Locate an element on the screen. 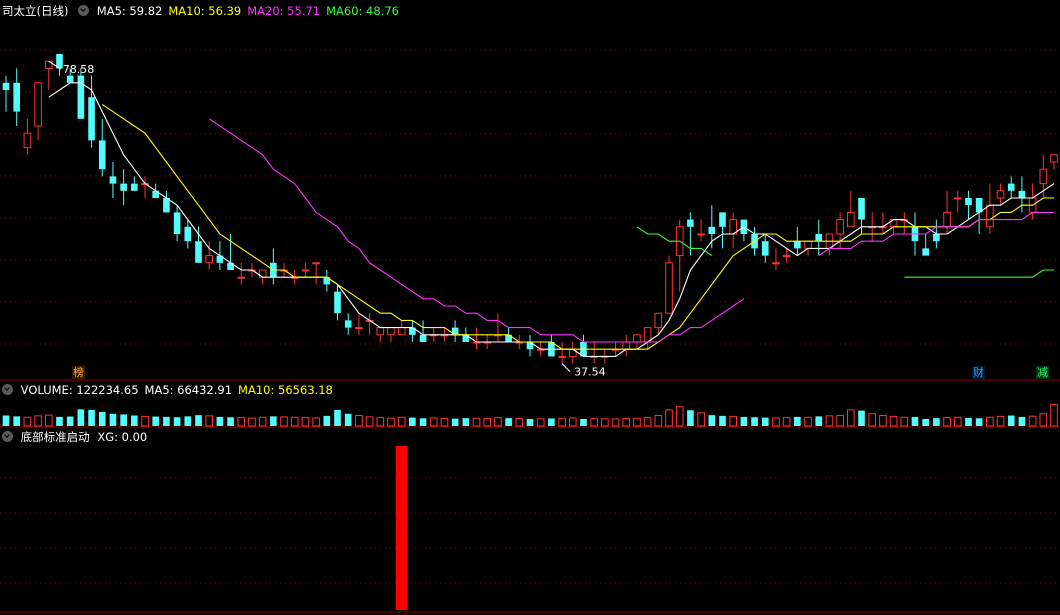 The height and width of the screenshot is (615, 1060). indicator-signal is located at coordinates (401, 528).